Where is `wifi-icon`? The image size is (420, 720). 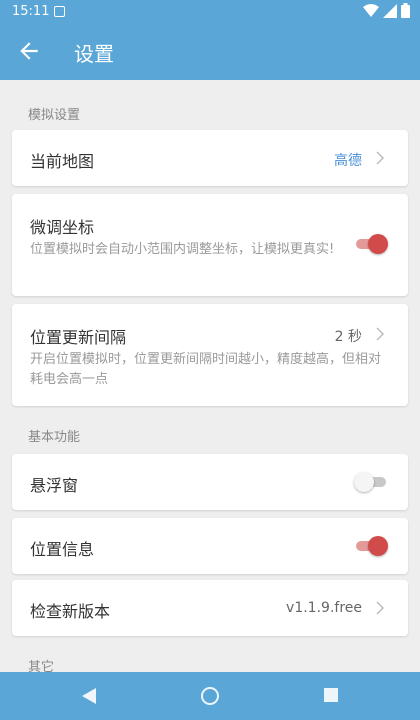 wifi-icon is located at coordinates (371, 10).